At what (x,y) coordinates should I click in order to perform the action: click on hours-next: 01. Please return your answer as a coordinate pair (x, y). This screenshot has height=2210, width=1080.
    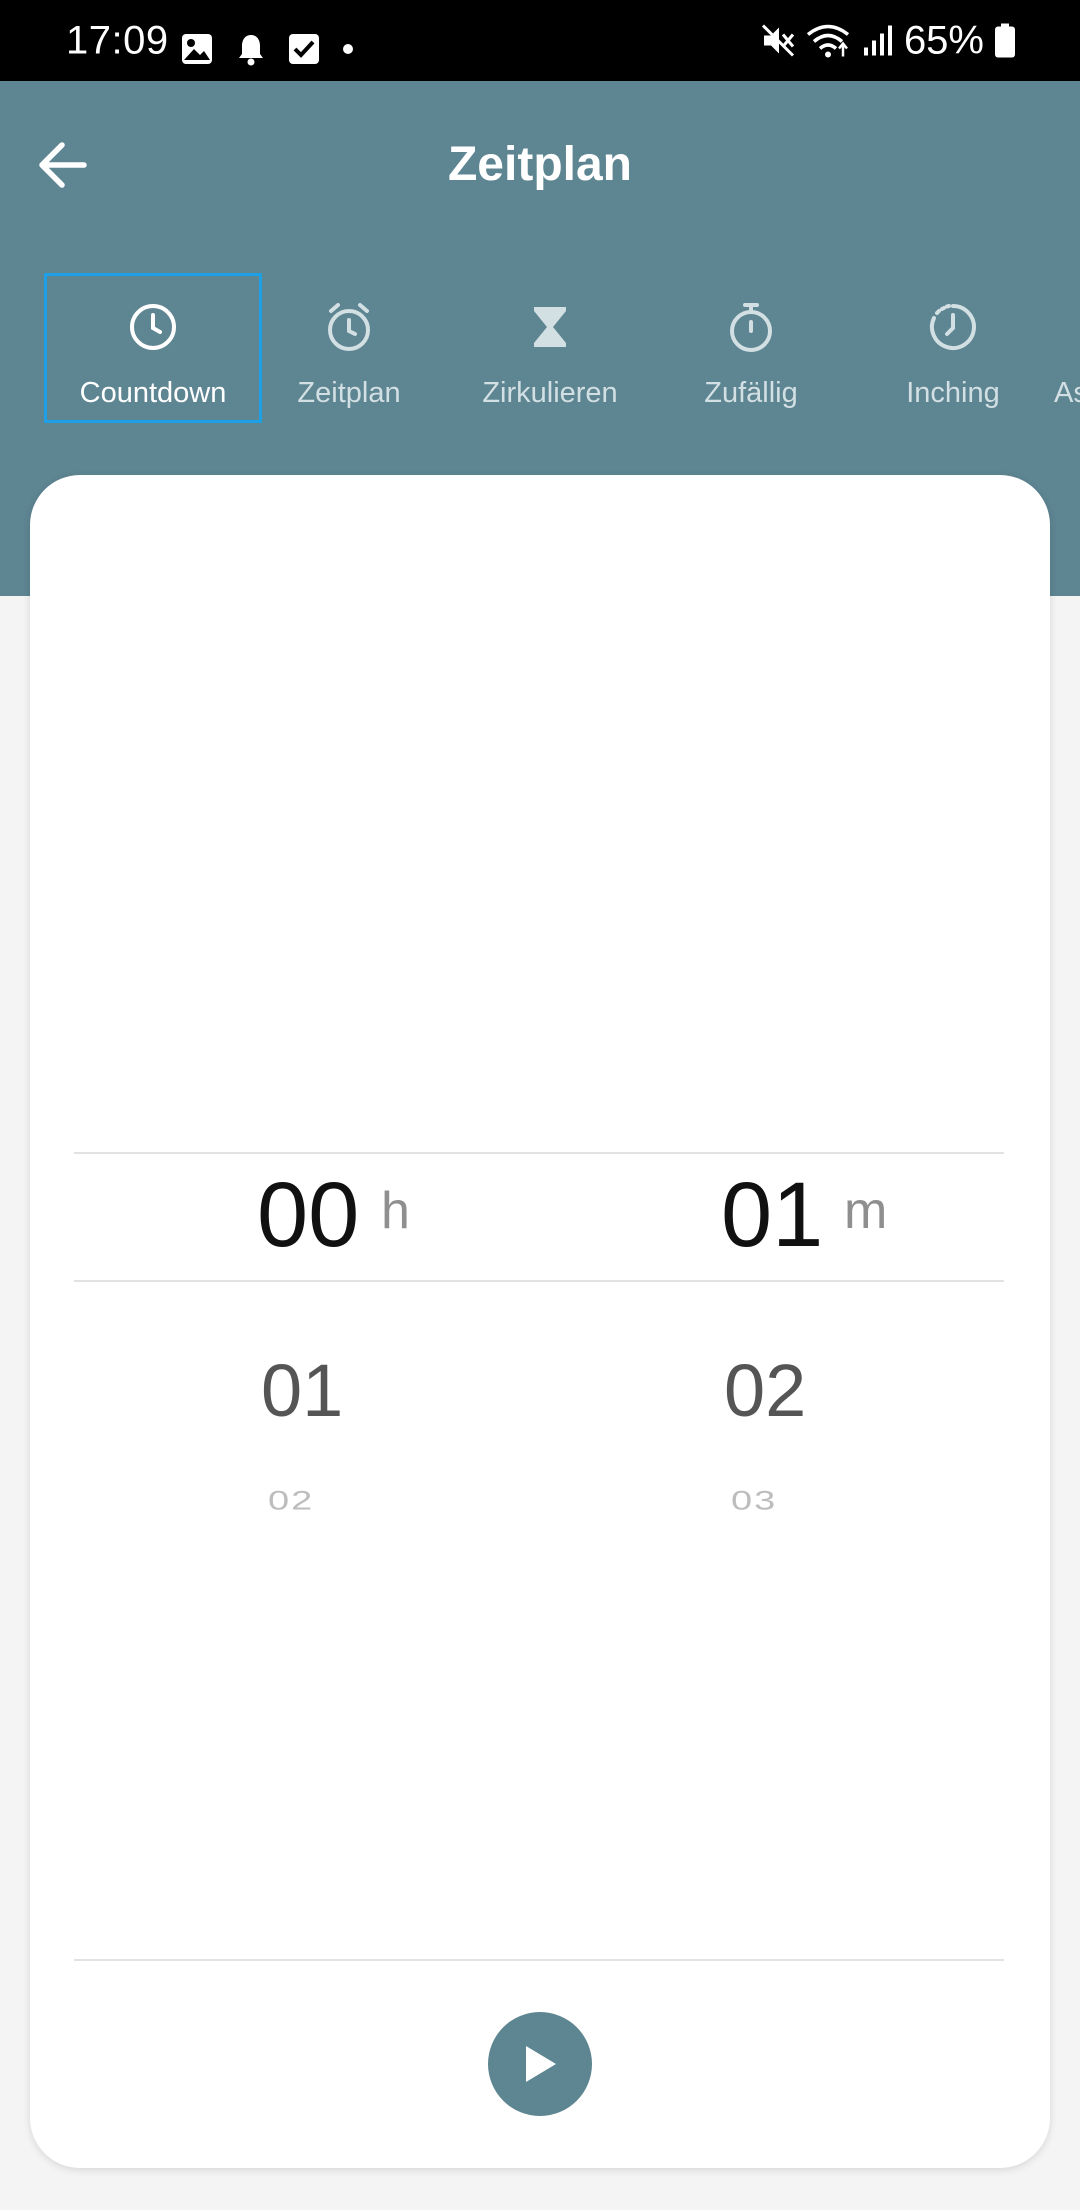
    Looking at the image, I should click on (302, 1390).